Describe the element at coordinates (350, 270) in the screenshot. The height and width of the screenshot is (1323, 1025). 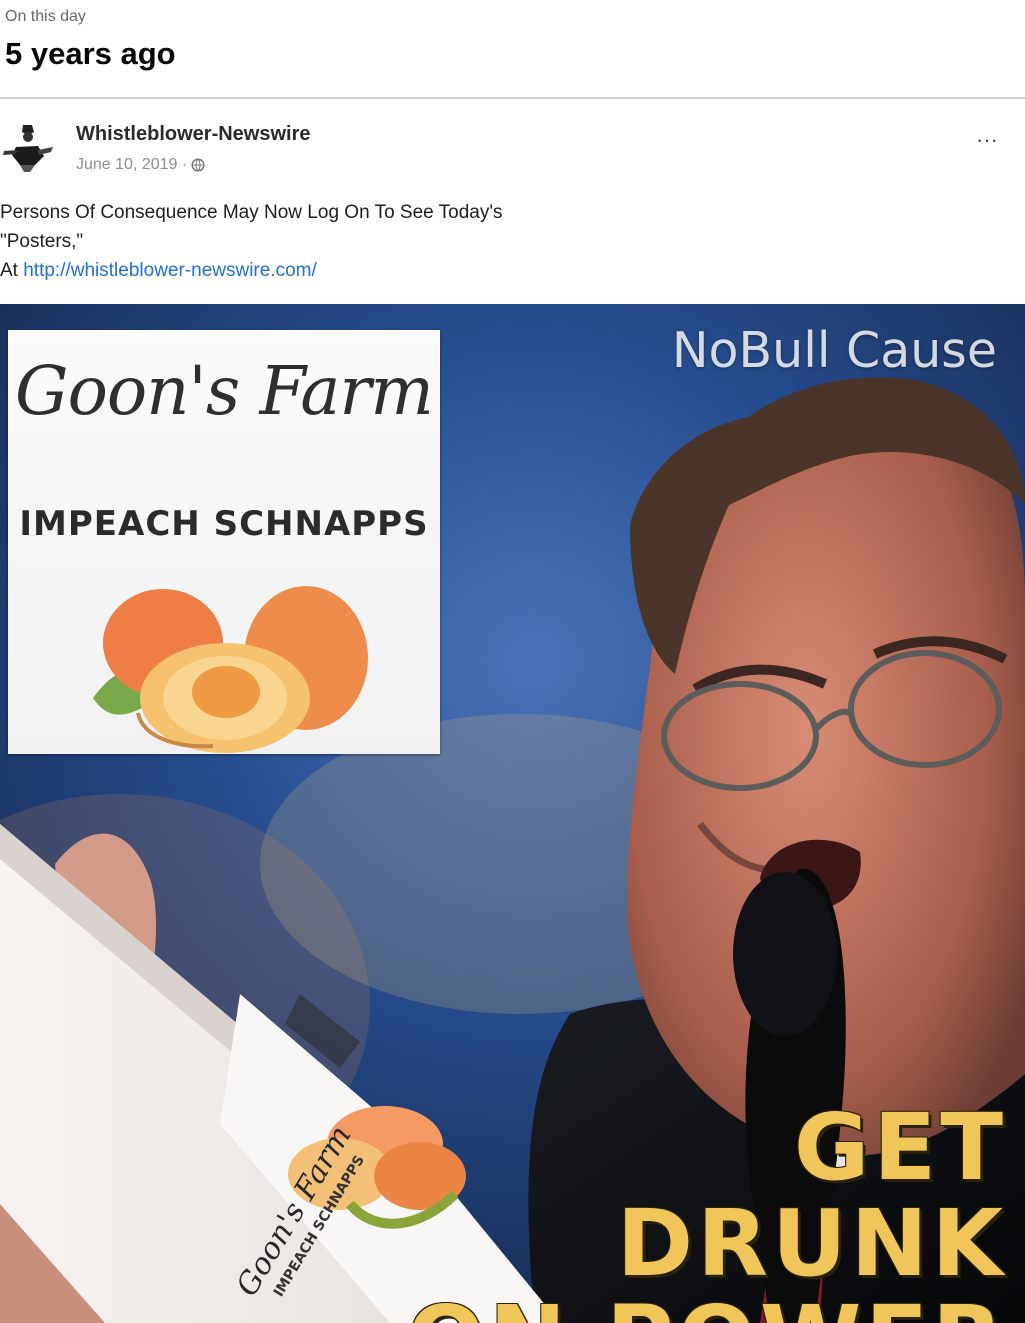
I see `post-link-line: At http://whistleblower-newswire.com/` at that location.